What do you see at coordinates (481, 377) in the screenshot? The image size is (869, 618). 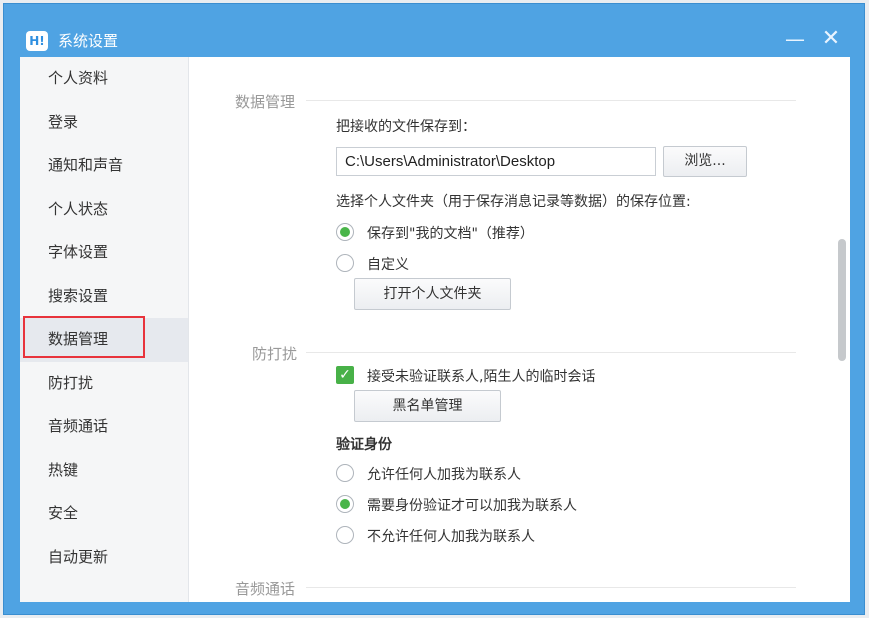 I see `accept-unverified-label: 接受未验证联系人,陌生人的临时会话` at bounding box center [481, 377].